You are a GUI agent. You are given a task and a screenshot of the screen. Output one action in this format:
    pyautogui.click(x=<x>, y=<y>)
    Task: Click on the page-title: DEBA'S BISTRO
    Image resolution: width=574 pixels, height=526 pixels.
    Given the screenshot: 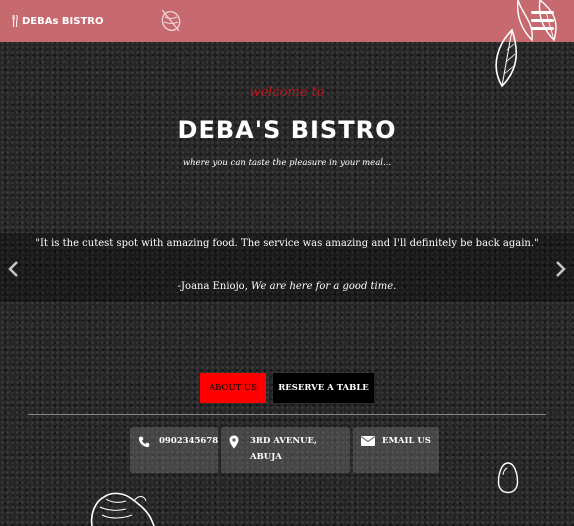 What is the action you would take?
    pyautogui.click(x=287, y=130)
    